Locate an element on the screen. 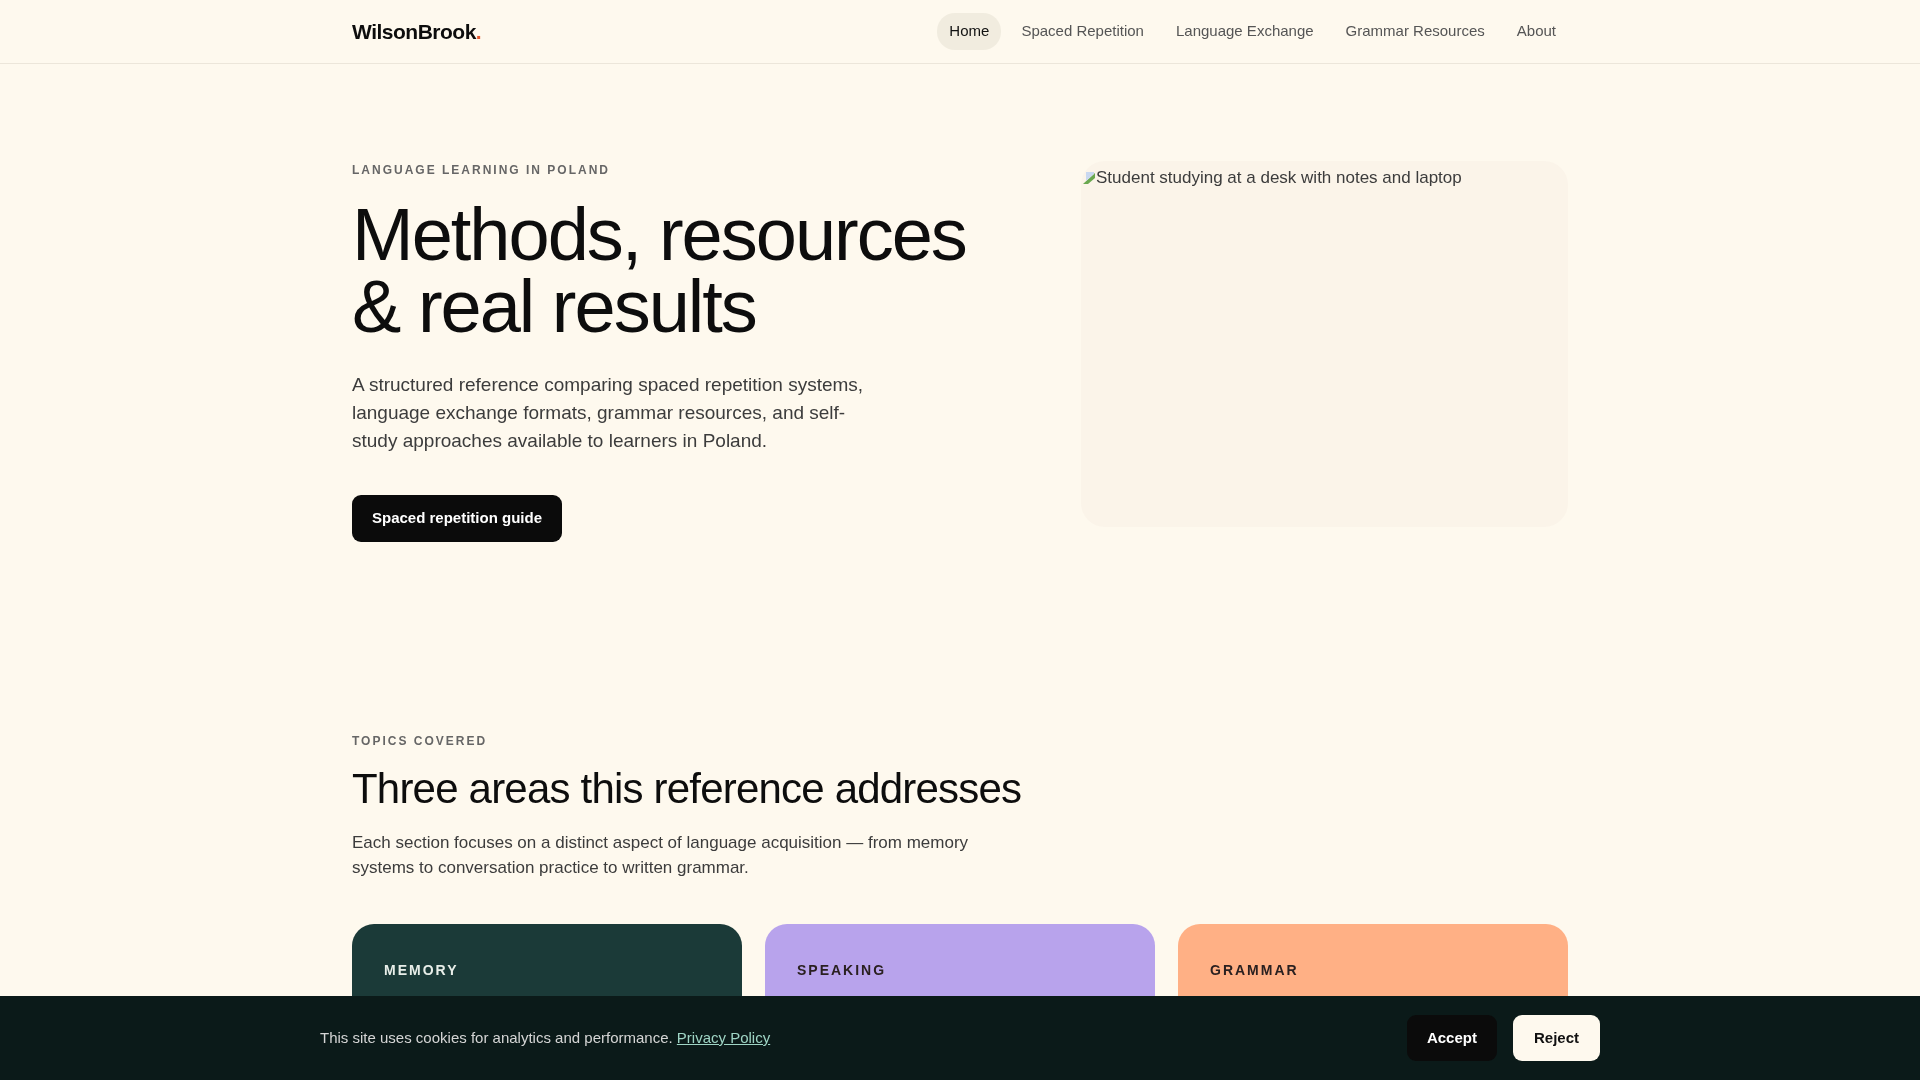 The image size is (1920, 1080). broken-image-icon is located at coordinates (1089, 177).